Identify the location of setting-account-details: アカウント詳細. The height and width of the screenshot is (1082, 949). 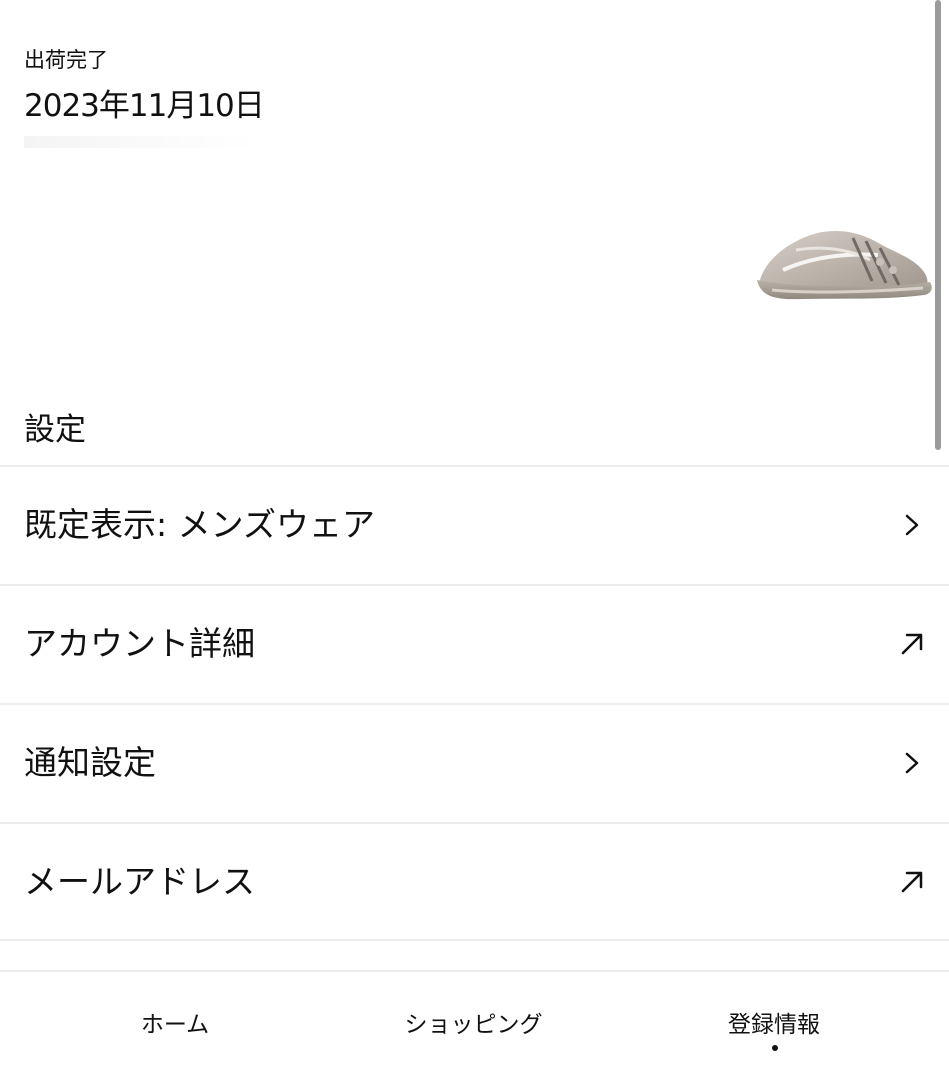
(474, 643).